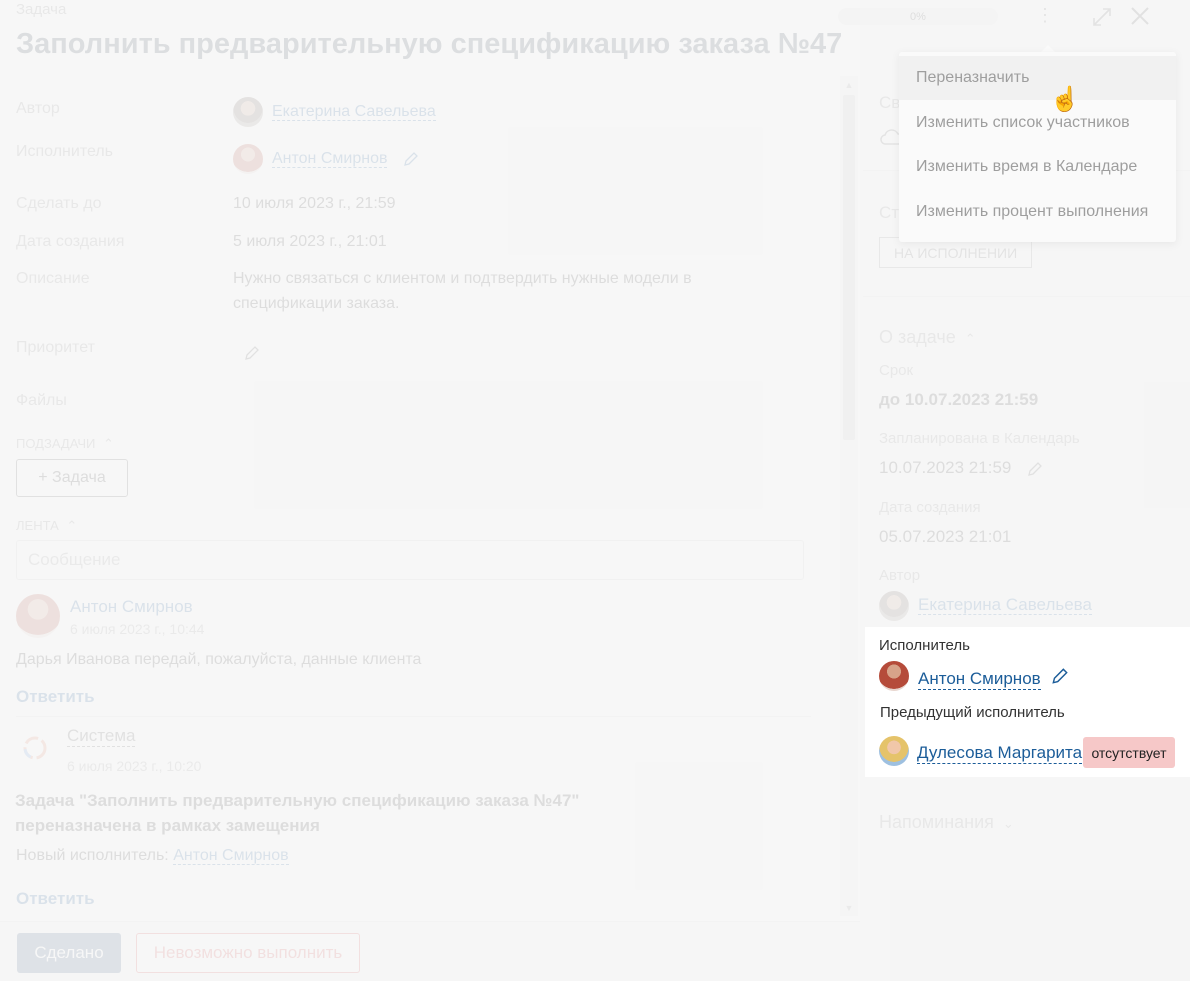 This screenshot has height=981, width=1190. Describe the element at coordinates (310, 241) in the screenshot. I see `created-value: 5 июля 2023 г., 21:01` at that location.